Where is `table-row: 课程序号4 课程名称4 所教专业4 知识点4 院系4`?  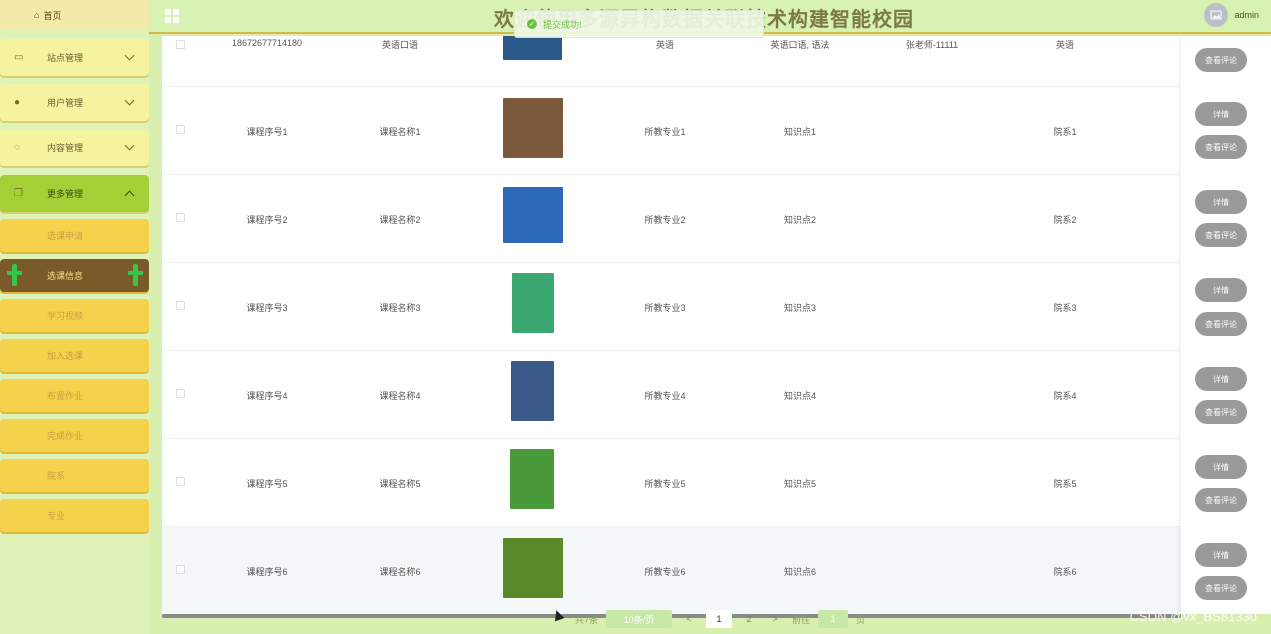 table-row: 课程序号4 课程名称4 所教专业4 知识点4 院系4 is located at coordinates (671, 395).